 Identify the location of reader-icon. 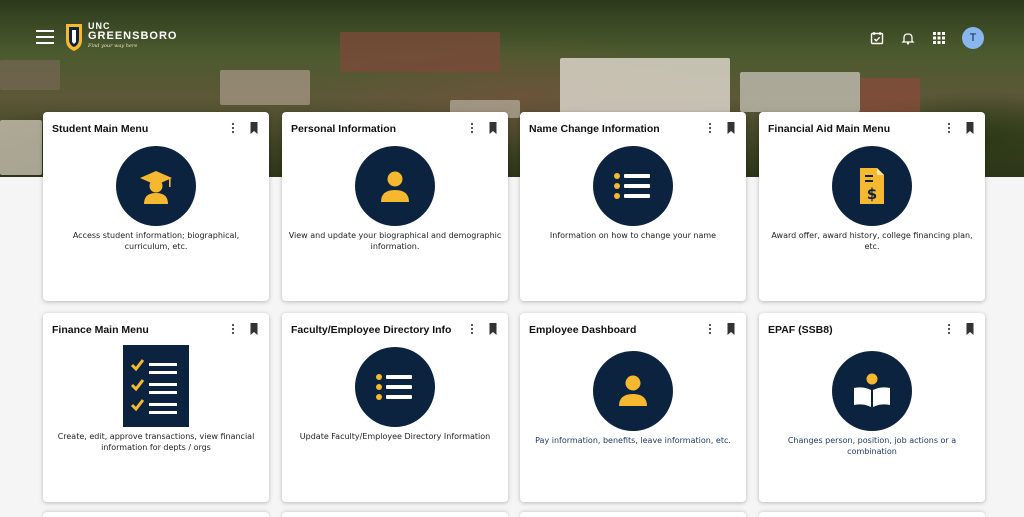
(872, 390).